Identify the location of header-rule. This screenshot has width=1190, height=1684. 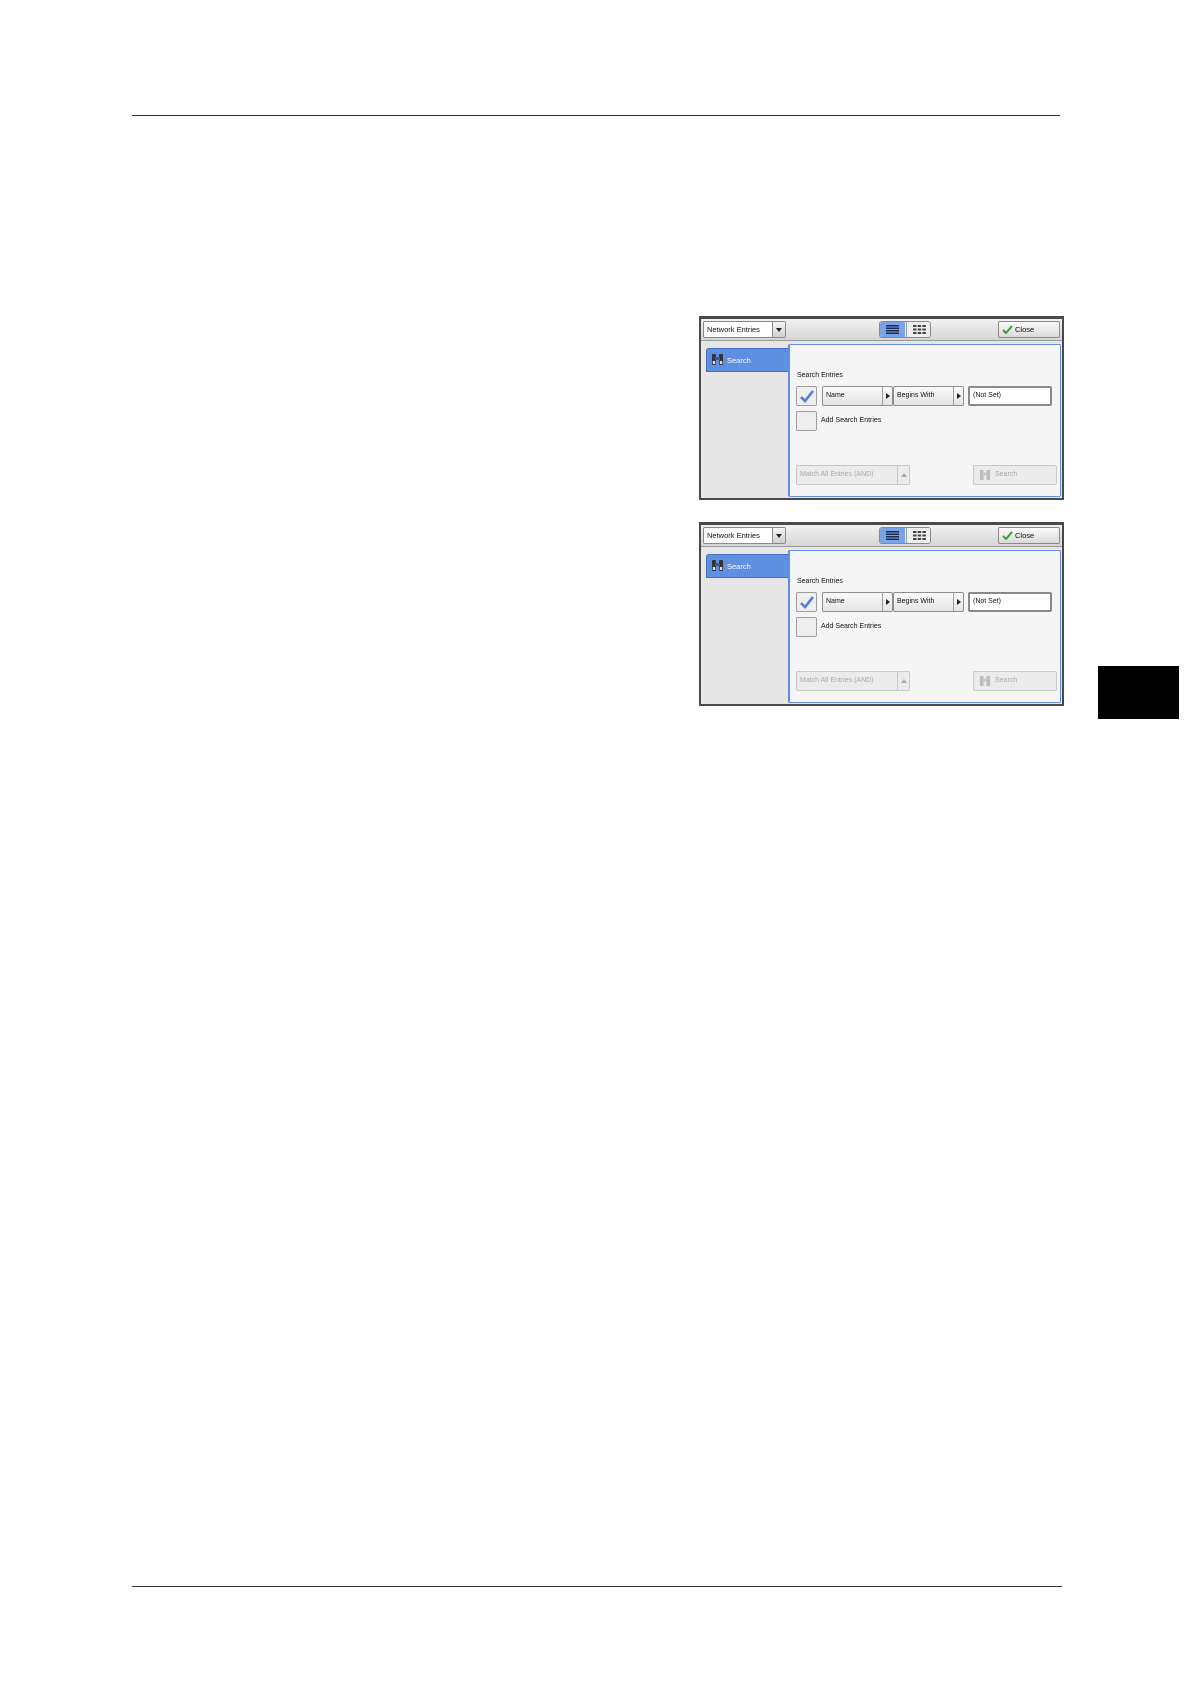
(596, 115).